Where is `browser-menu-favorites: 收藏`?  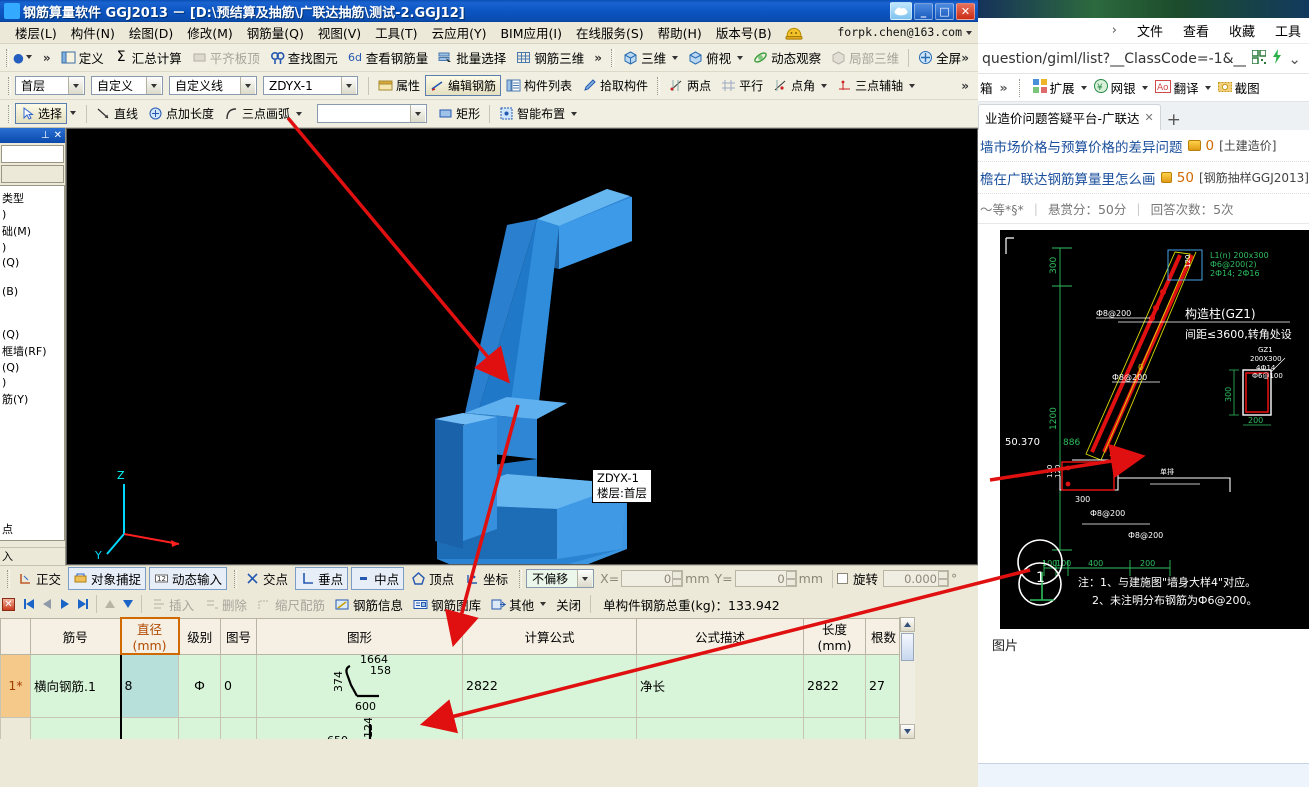
browser-menu-favorites: 收藏 is located at coordinates (1242, 30).